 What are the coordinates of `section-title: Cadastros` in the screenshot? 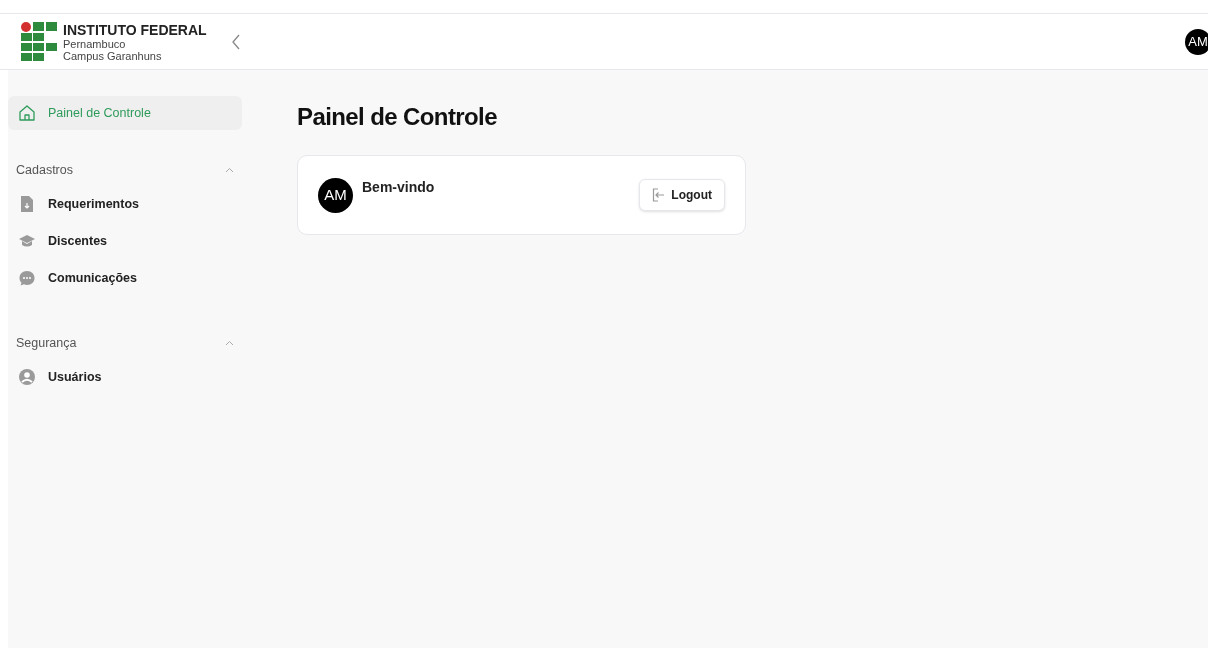 It's located at (44, 170).